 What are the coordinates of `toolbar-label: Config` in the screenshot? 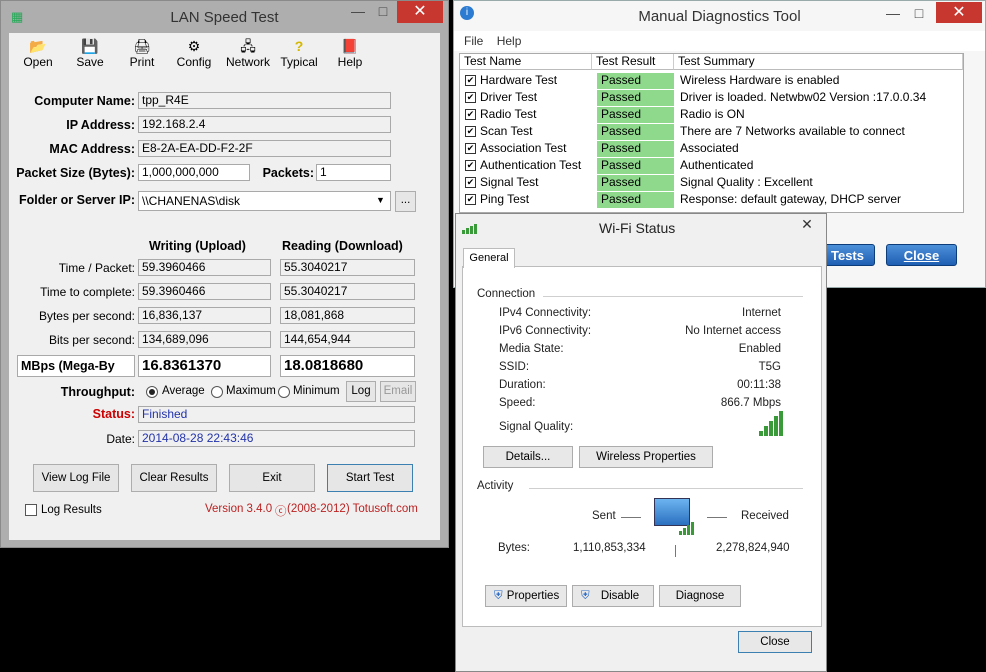 It's located at (194, 62).